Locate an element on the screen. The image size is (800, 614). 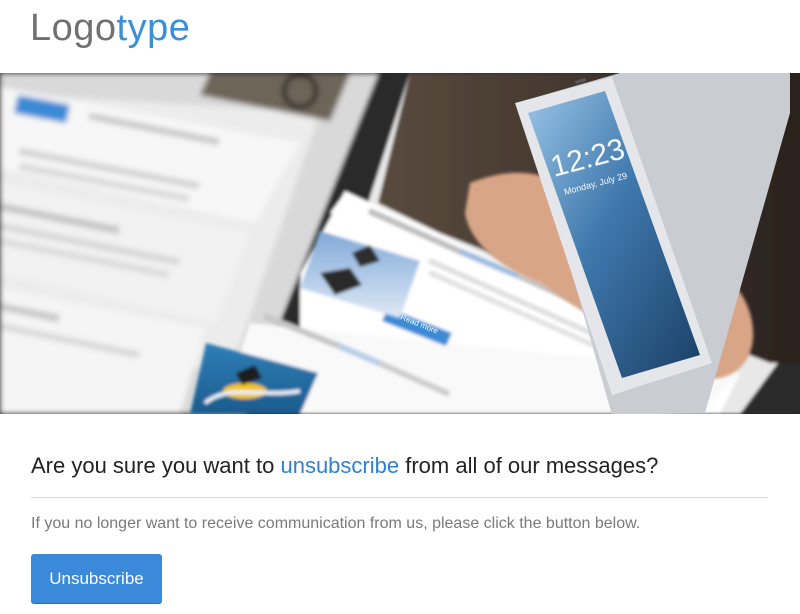
headline-text-before: Are you sure you want to is located at coordinates (156, 465).